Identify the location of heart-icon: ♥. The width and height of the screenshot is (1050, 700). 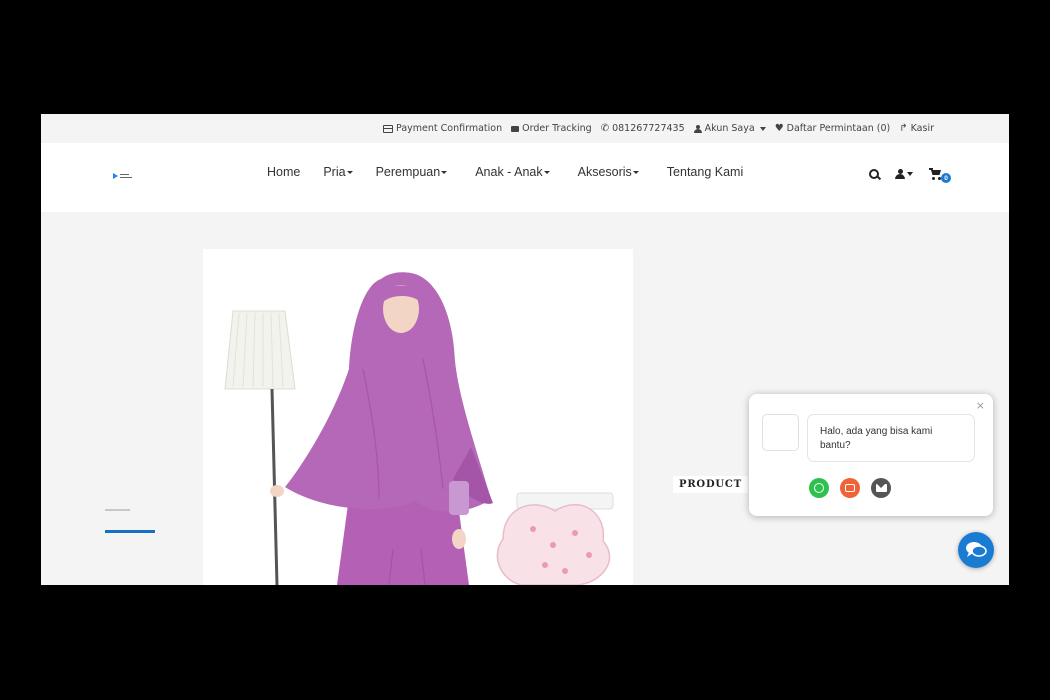
(779, 128).